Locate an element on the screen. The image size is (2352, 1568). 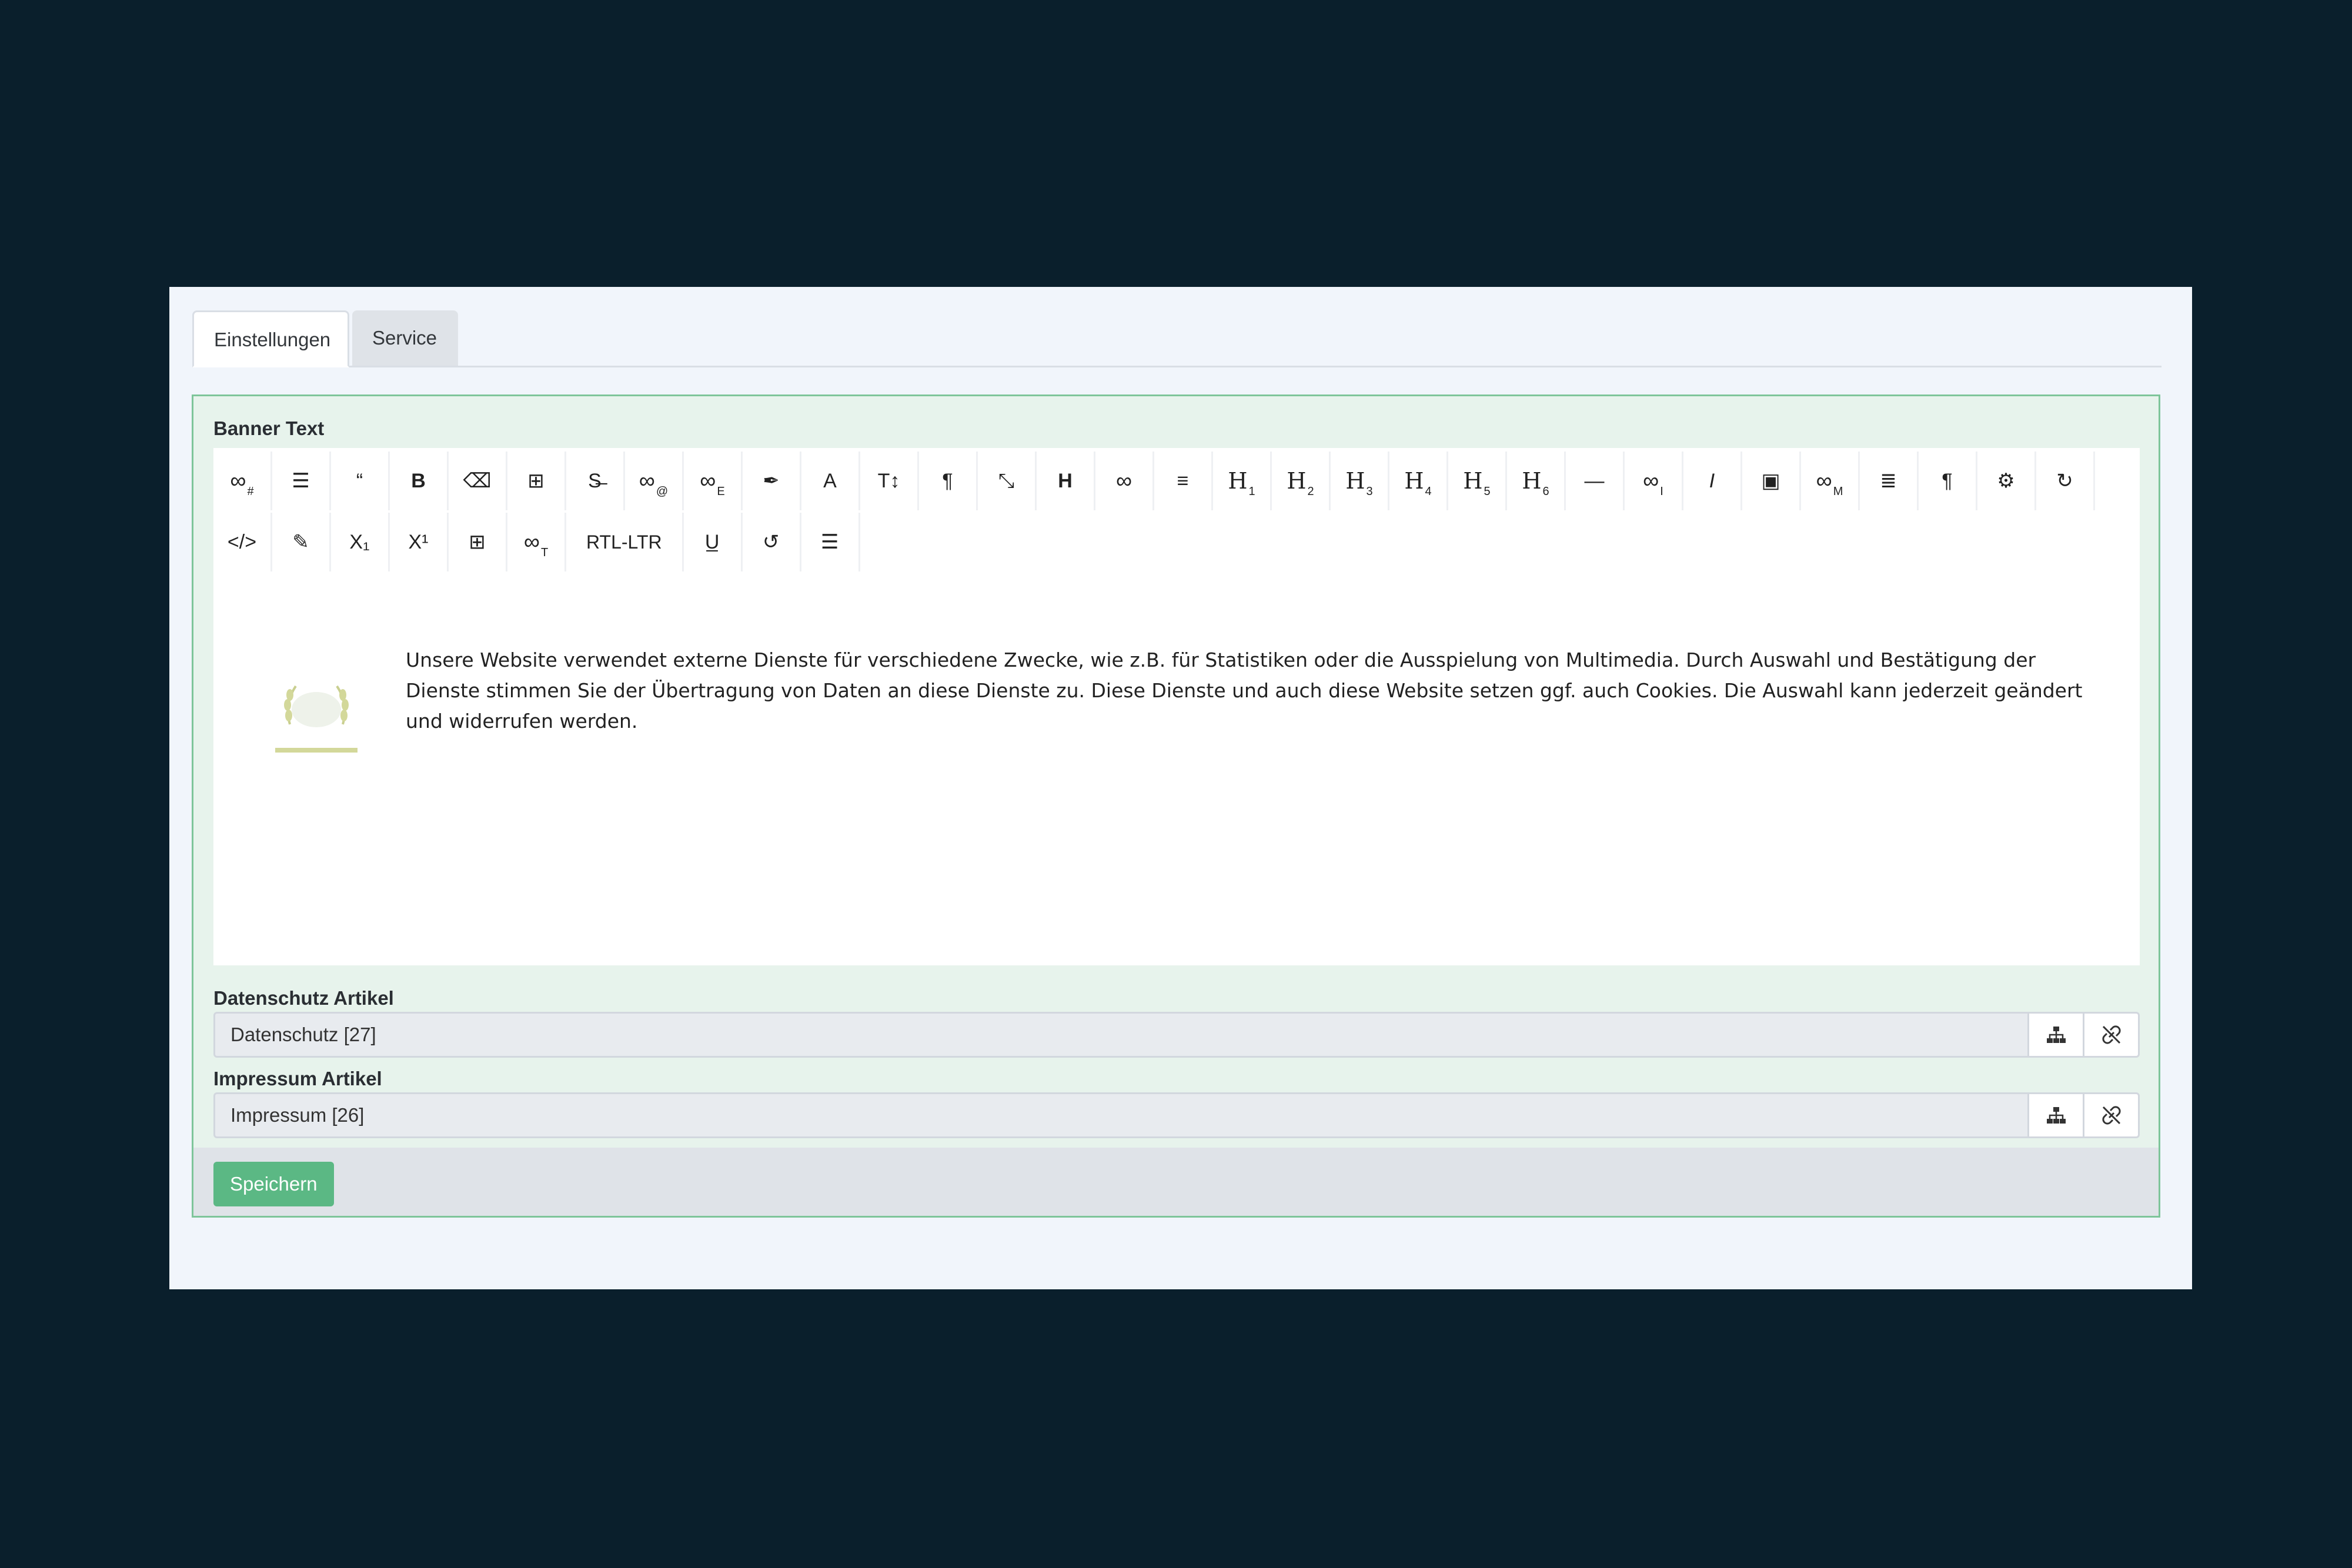
privacy-article-field: Datenschutz [27] is located at coordinates (1176, 1035).